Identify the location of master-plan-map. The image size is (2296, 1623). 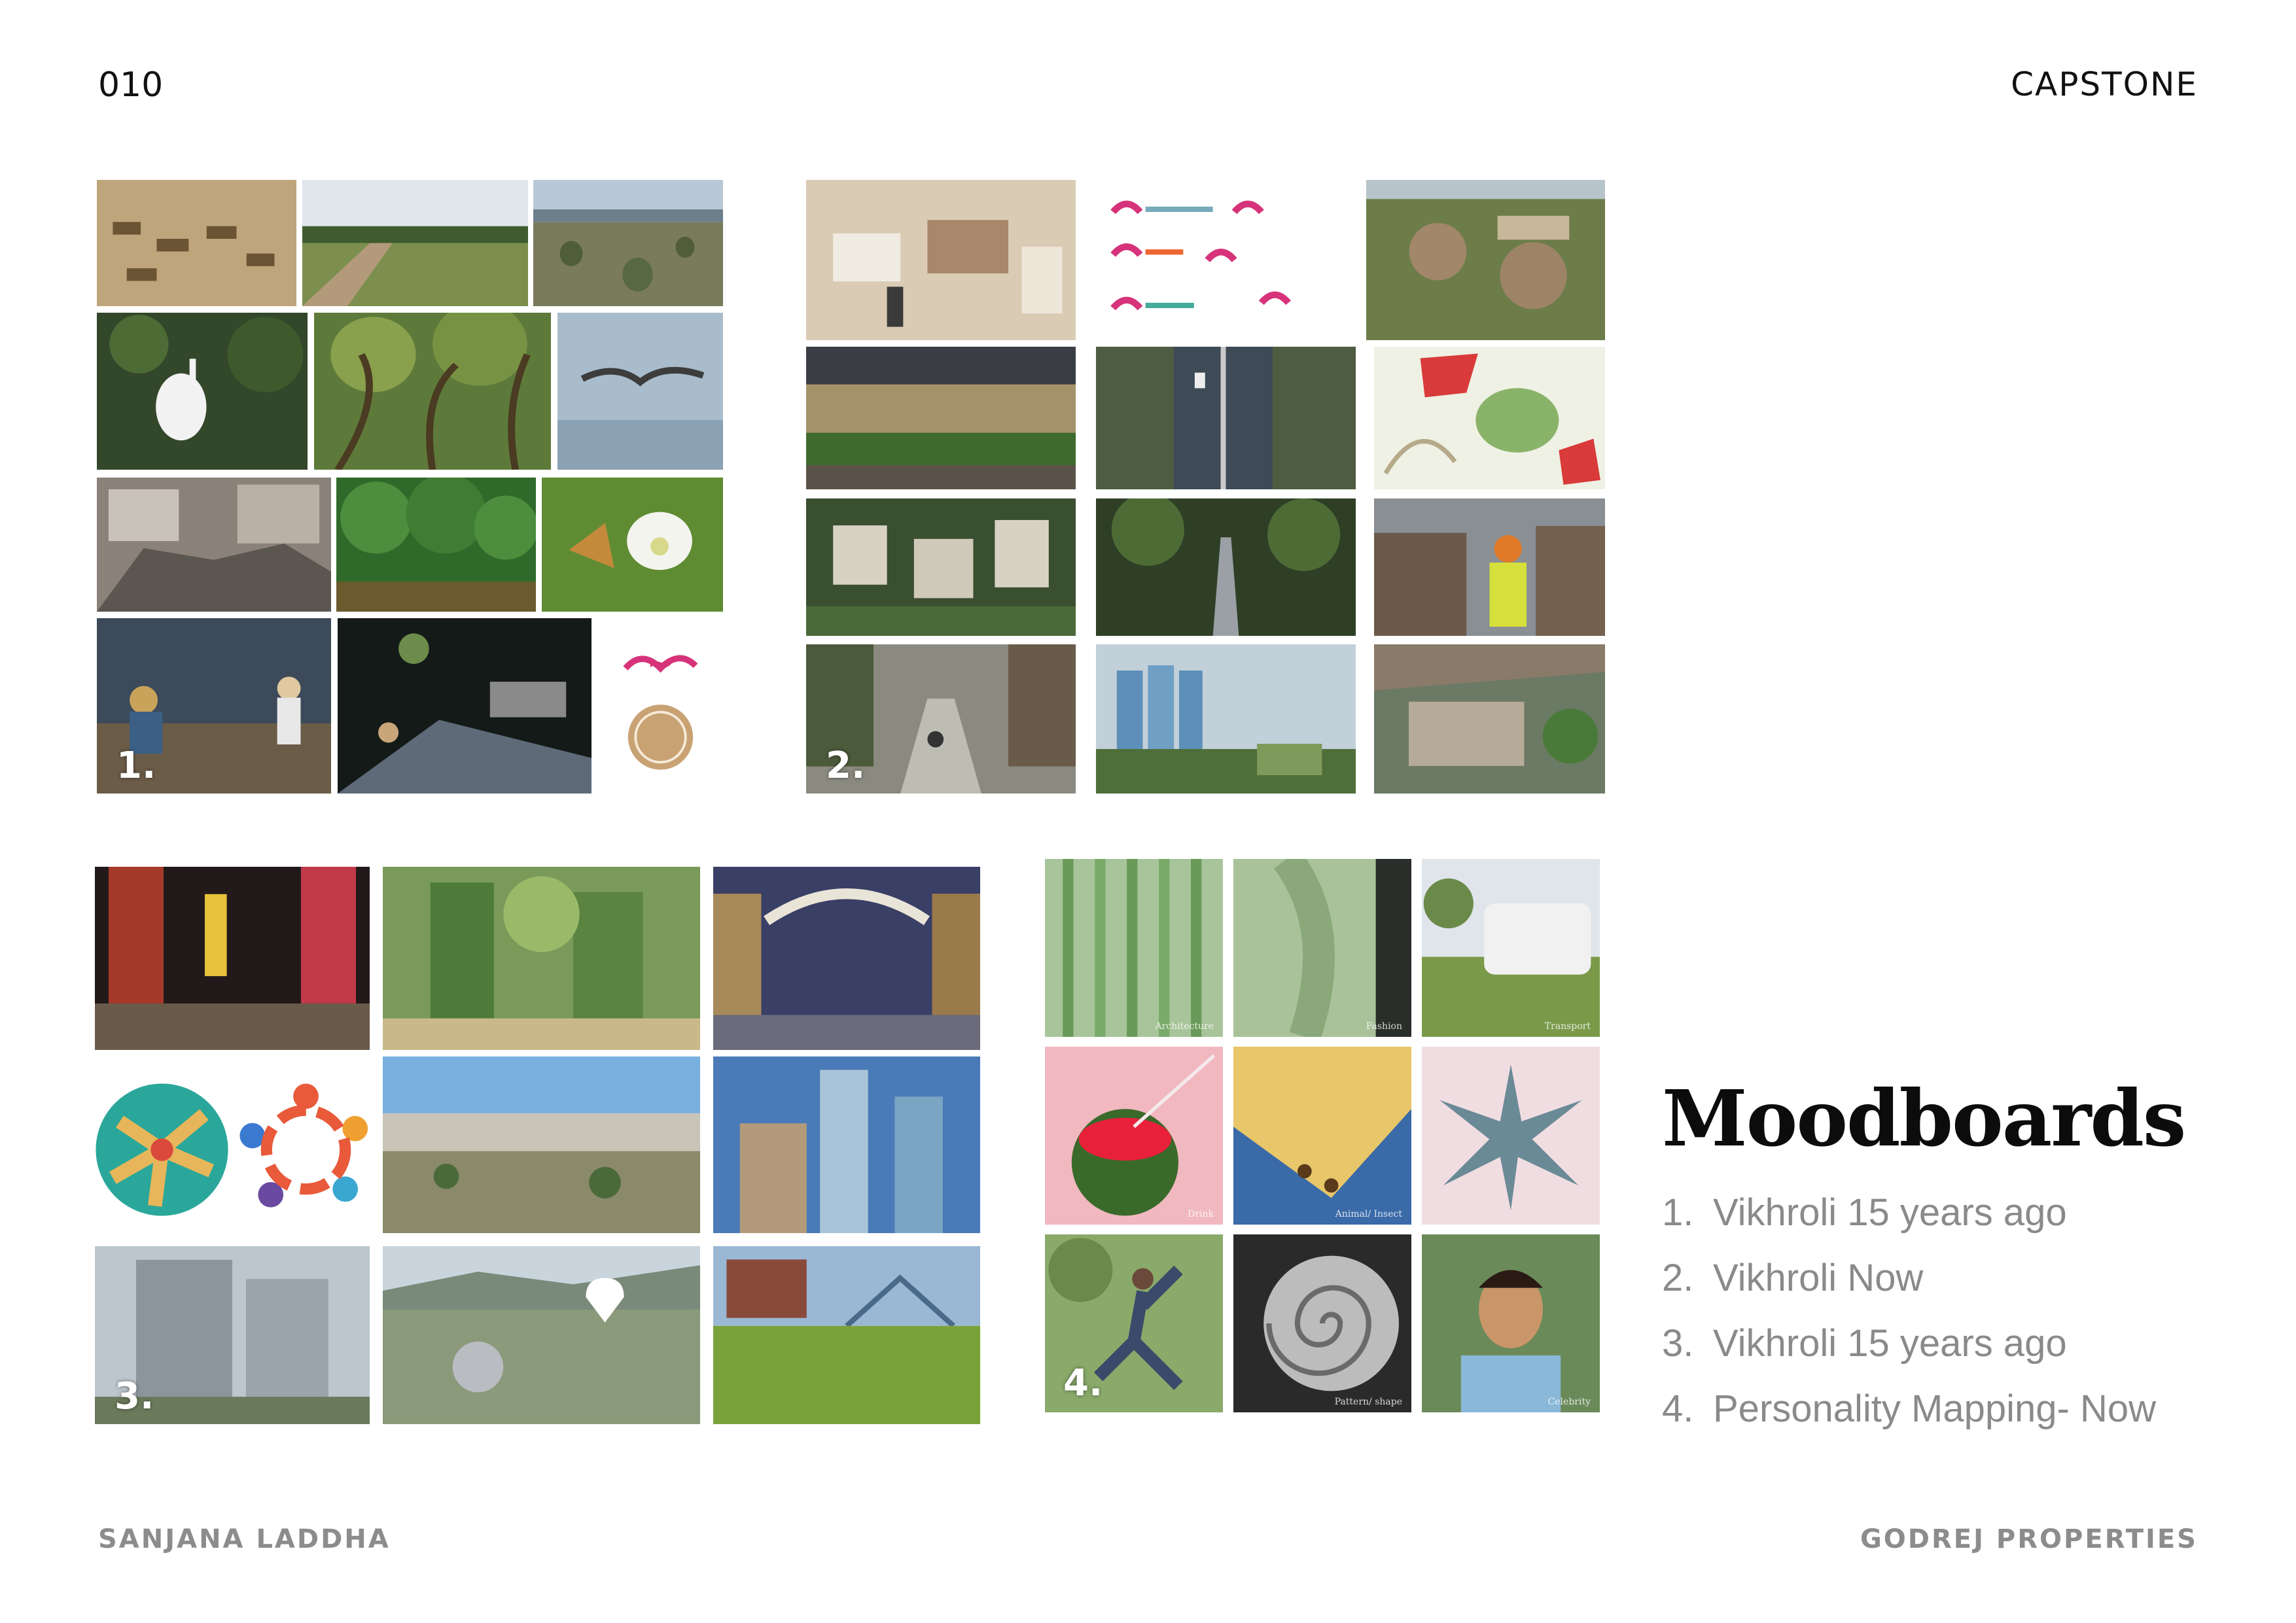
(1490, 418).